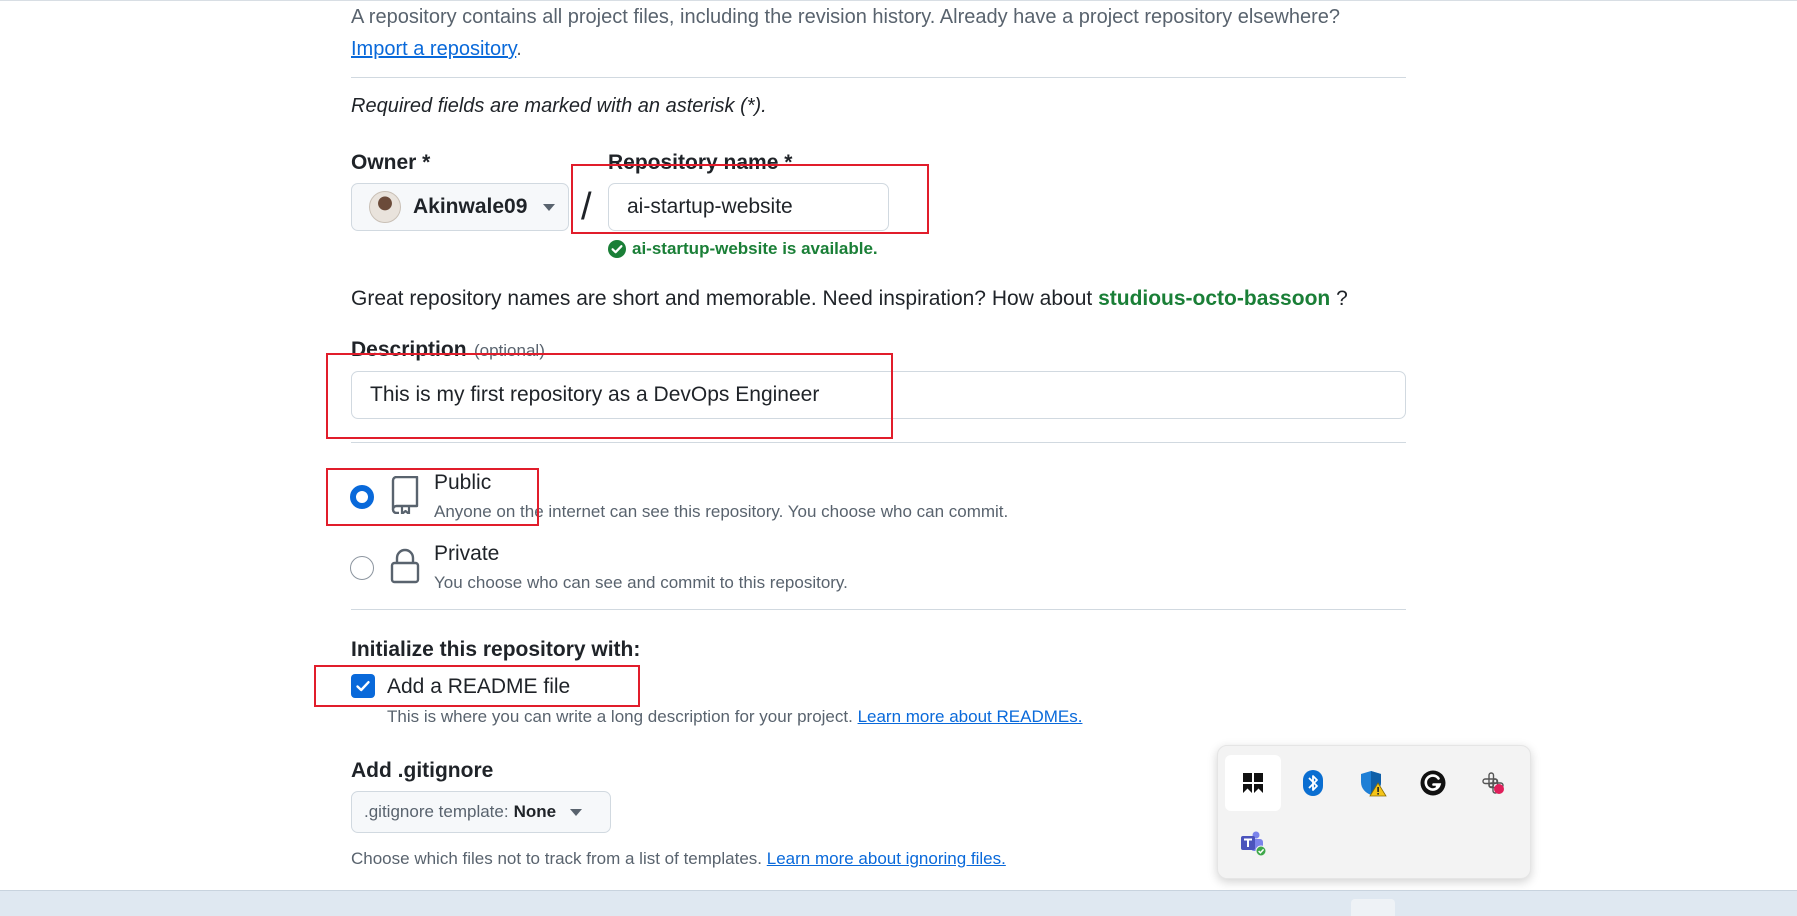  Describe the element at coordinates (470, 206) in the screenshot. I see `owner-name: Akinwale09` at that location.